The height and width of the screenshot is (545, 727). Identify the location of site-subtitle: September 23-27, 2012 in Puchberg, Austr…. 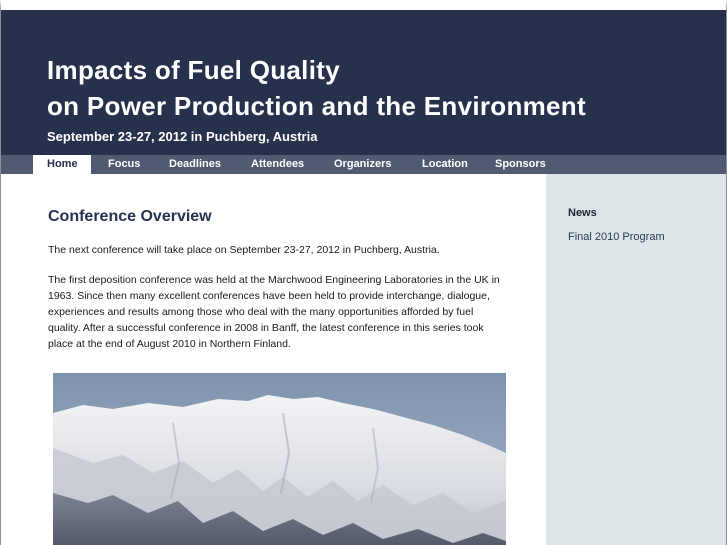
(182, 136).